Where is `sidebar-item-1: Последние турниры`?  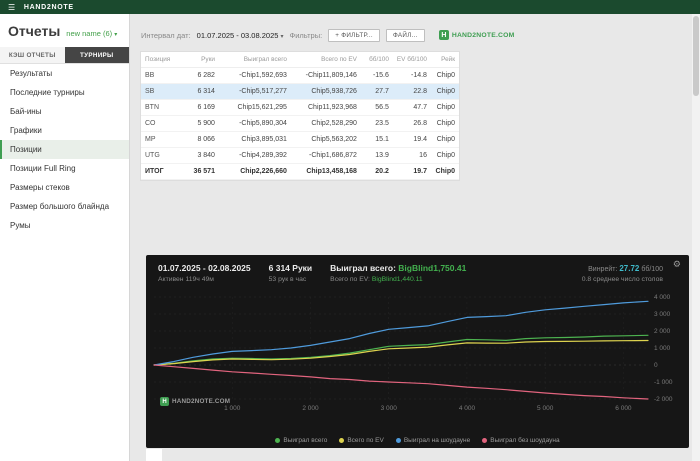 sidebar-item-1: Последние турниры is located at coordinates (64, 92).